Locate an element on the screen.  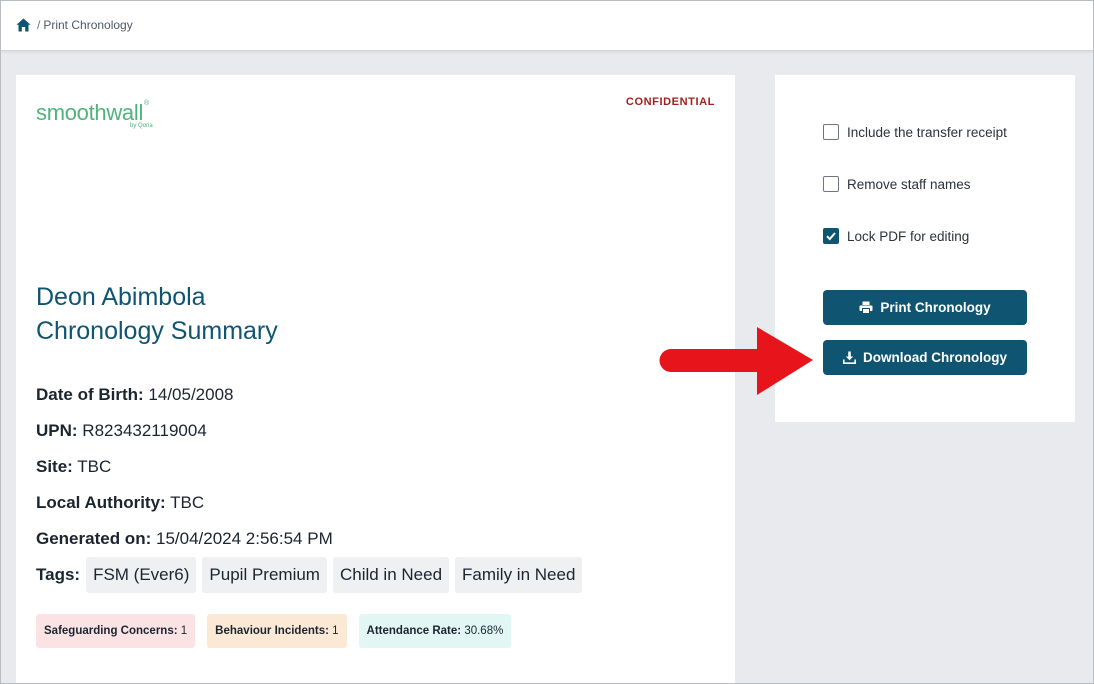
confidential-label: CONFIDENTIAL is located at coordinates (670, 102).